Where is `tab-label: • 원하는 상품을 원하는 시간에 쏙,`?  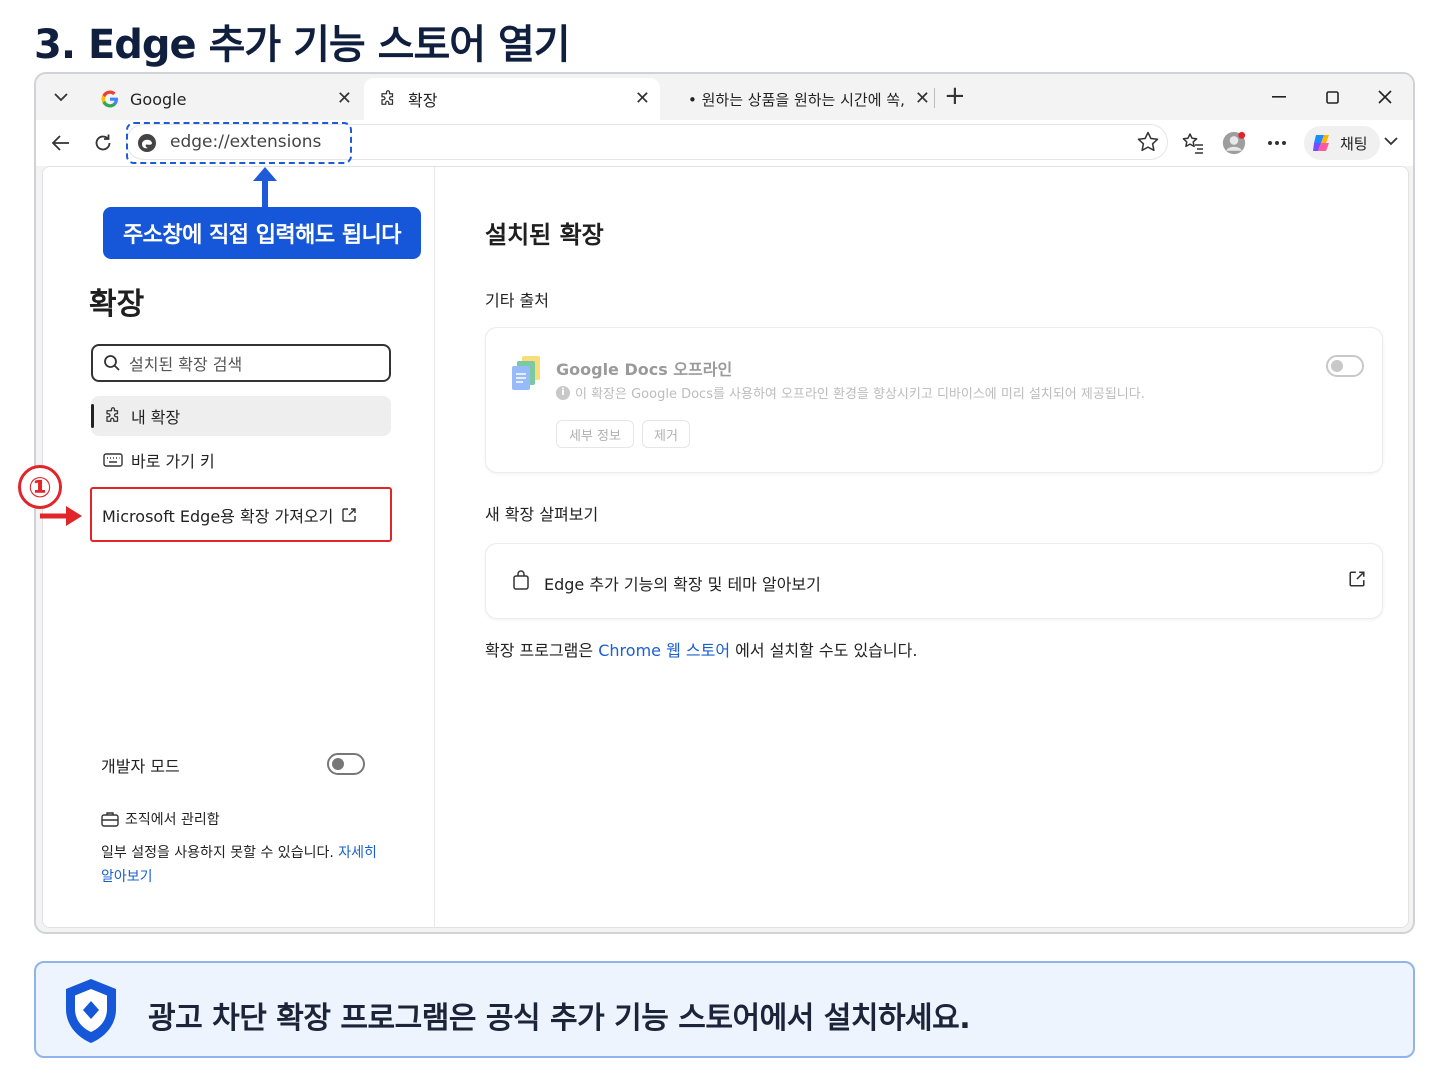
tab-label: • 원하는 상품을 원하는 시간에 쏙, is located at coordinates (796, 99).